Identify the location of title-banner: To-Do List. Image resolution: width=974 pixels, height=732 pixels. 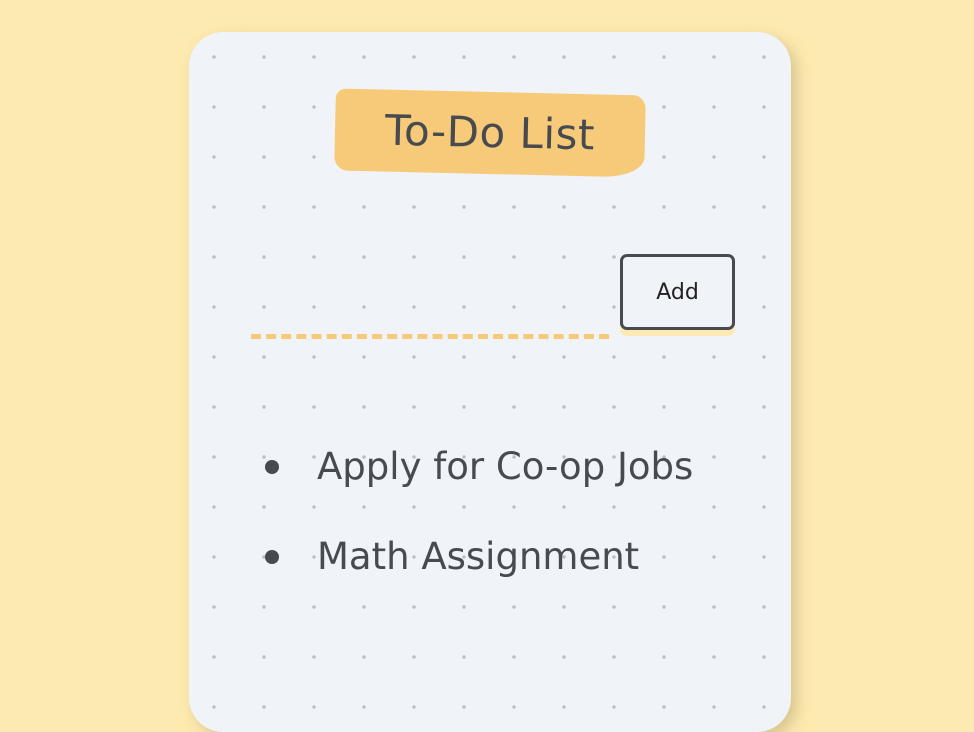
(490, 133).